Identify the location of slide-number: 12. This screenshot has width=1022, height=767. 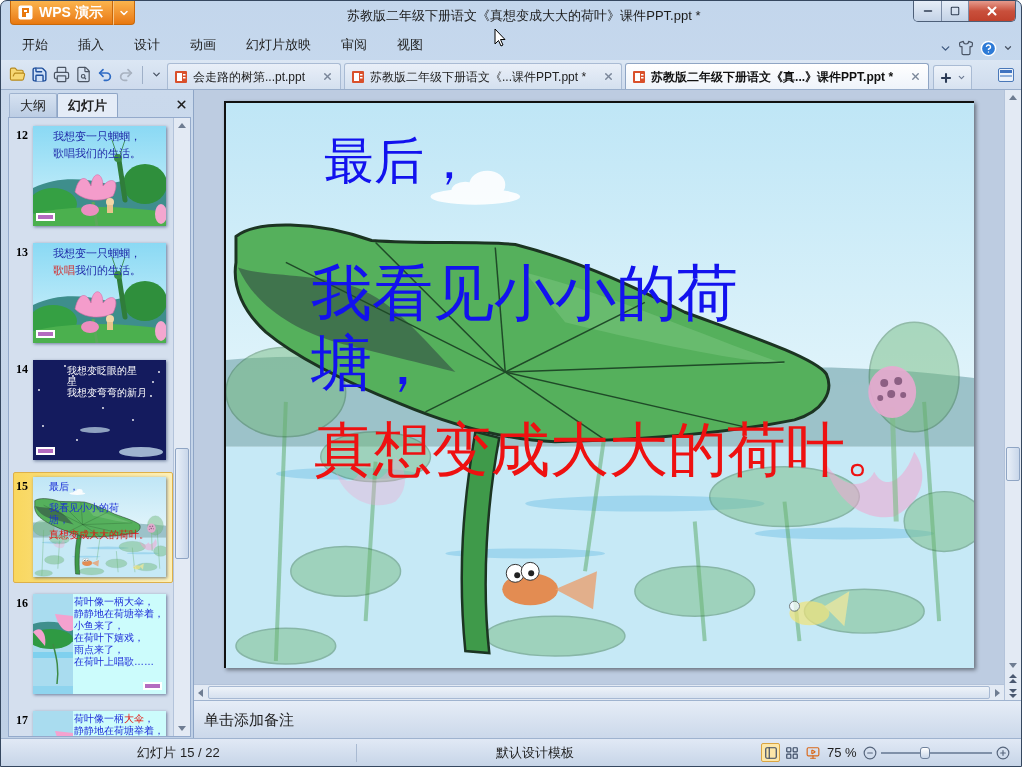
(22, 134).